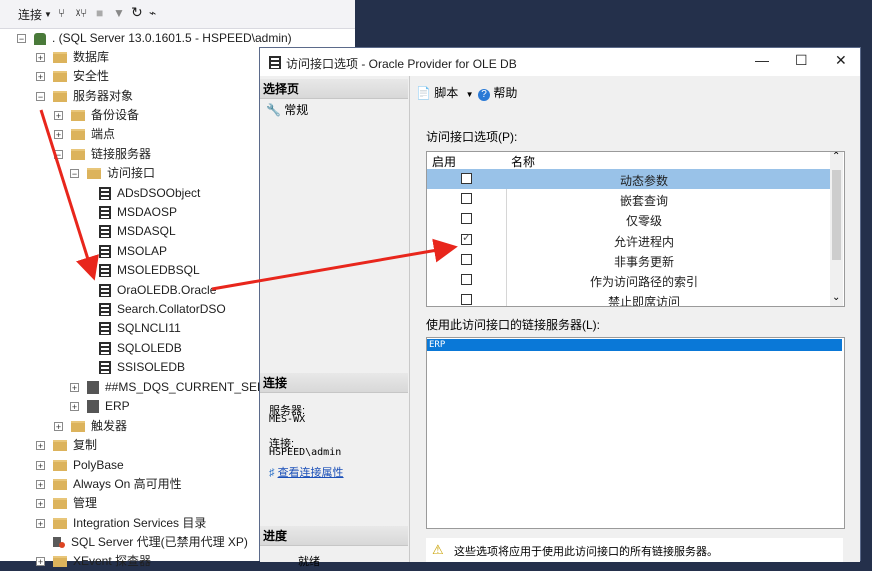  What do you see at coordinates (334, 264) in the screenshot?
I see `red-arrow-right` at bounding box center [334, 264].